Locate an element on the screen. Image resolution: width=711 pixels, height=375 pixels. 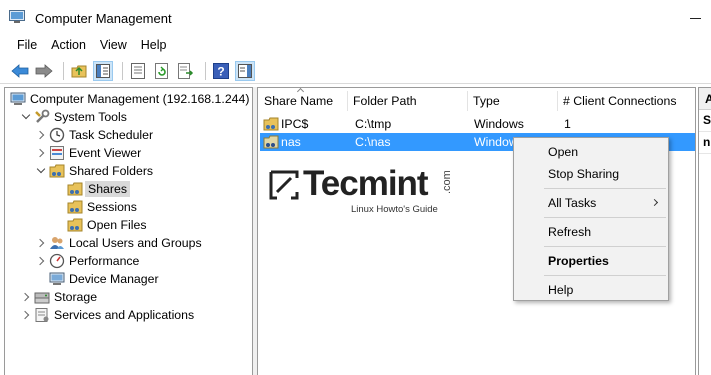
open-files-icon is located at coordinates (75, 225).